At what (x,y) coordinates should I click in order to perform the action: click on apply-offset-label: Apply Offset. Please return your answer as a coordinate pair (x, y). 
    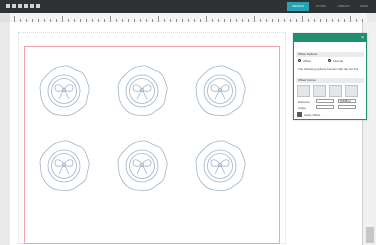
    Looking at the image, I should click on (312, 115).